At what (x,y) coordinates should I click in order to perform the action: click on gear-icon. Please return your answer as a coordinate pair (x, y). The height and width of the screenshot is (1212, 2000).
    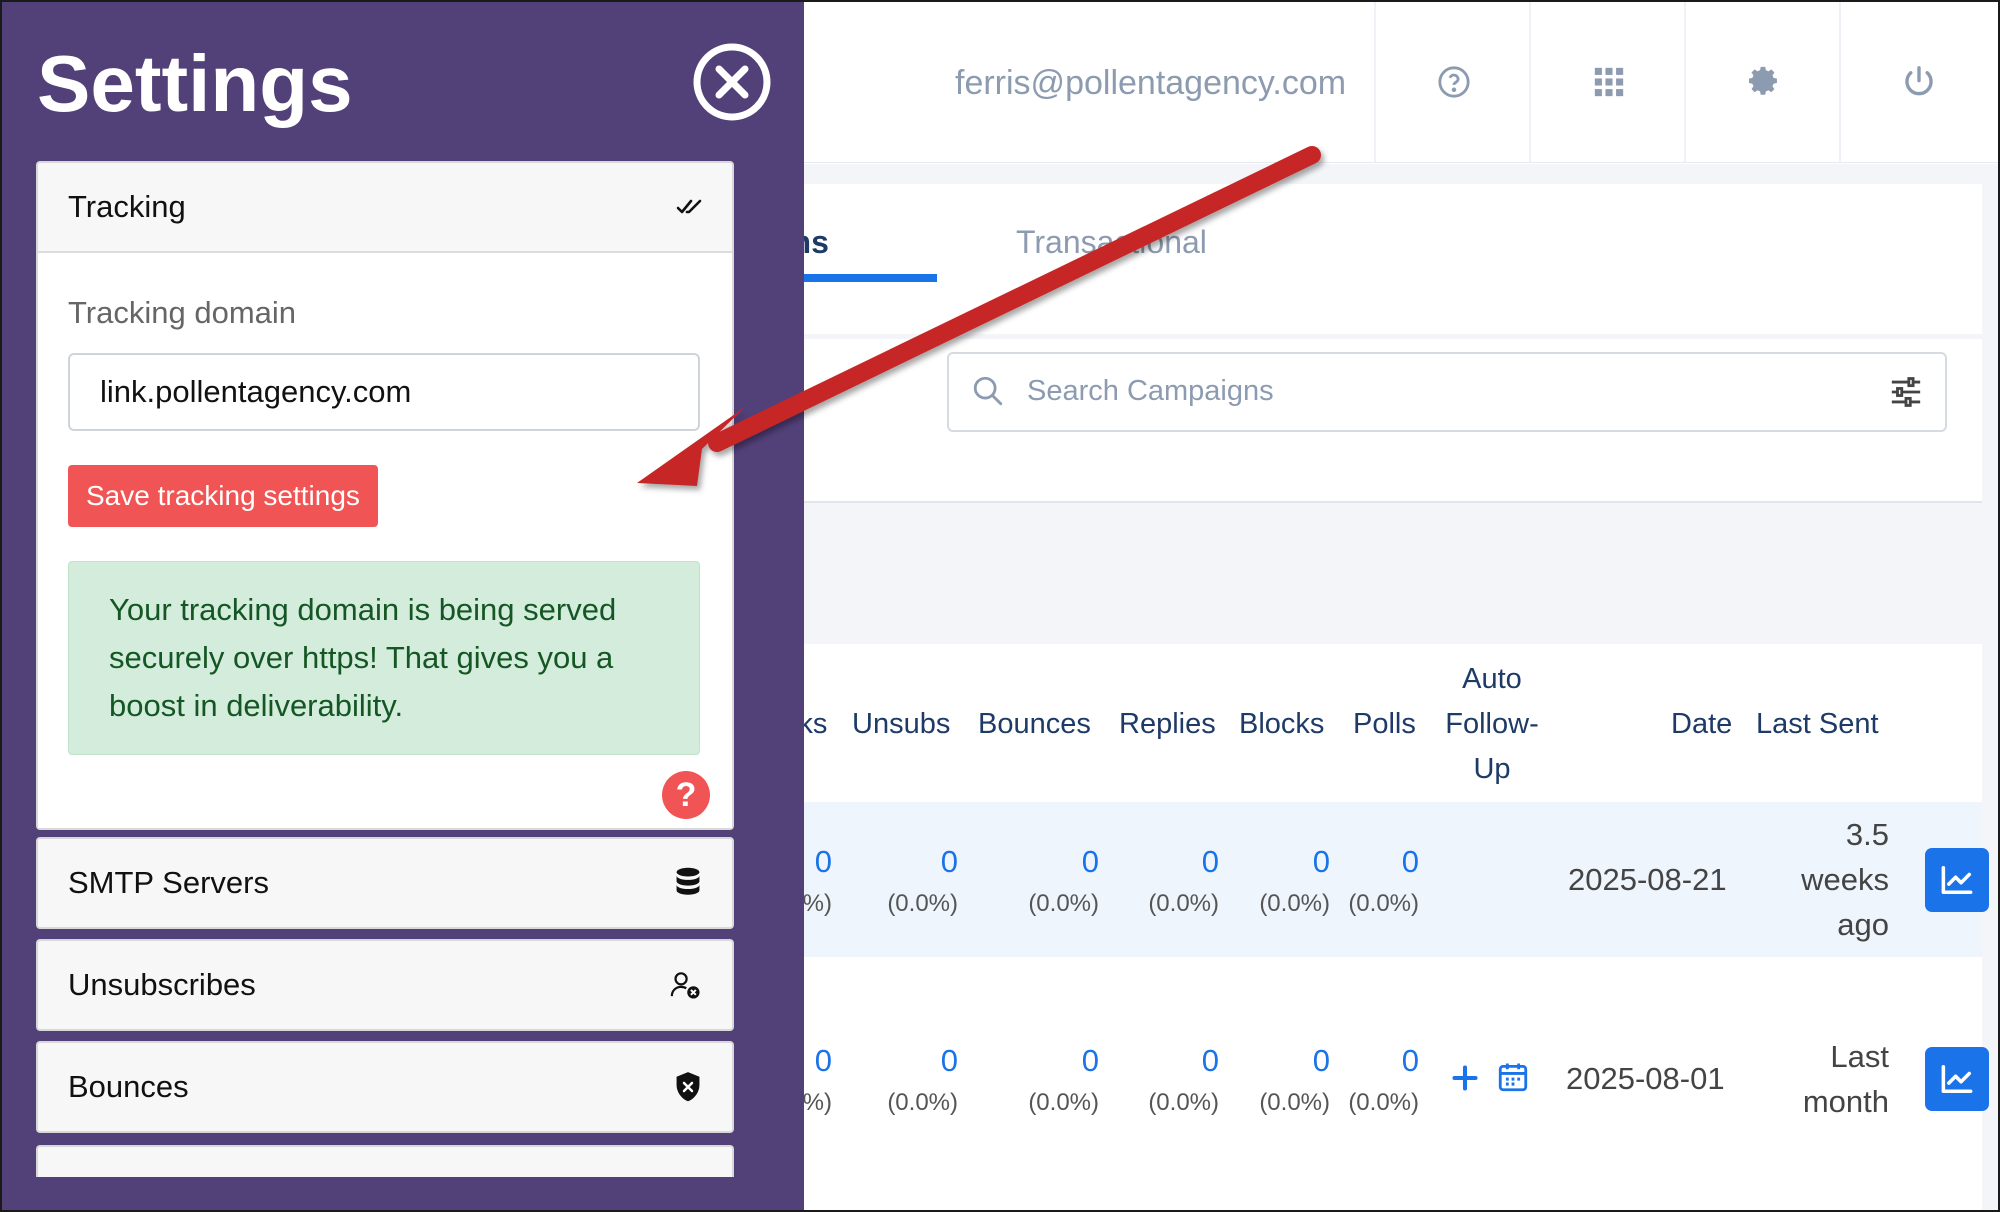
    Looking at the image, I should click on (1762, 80).